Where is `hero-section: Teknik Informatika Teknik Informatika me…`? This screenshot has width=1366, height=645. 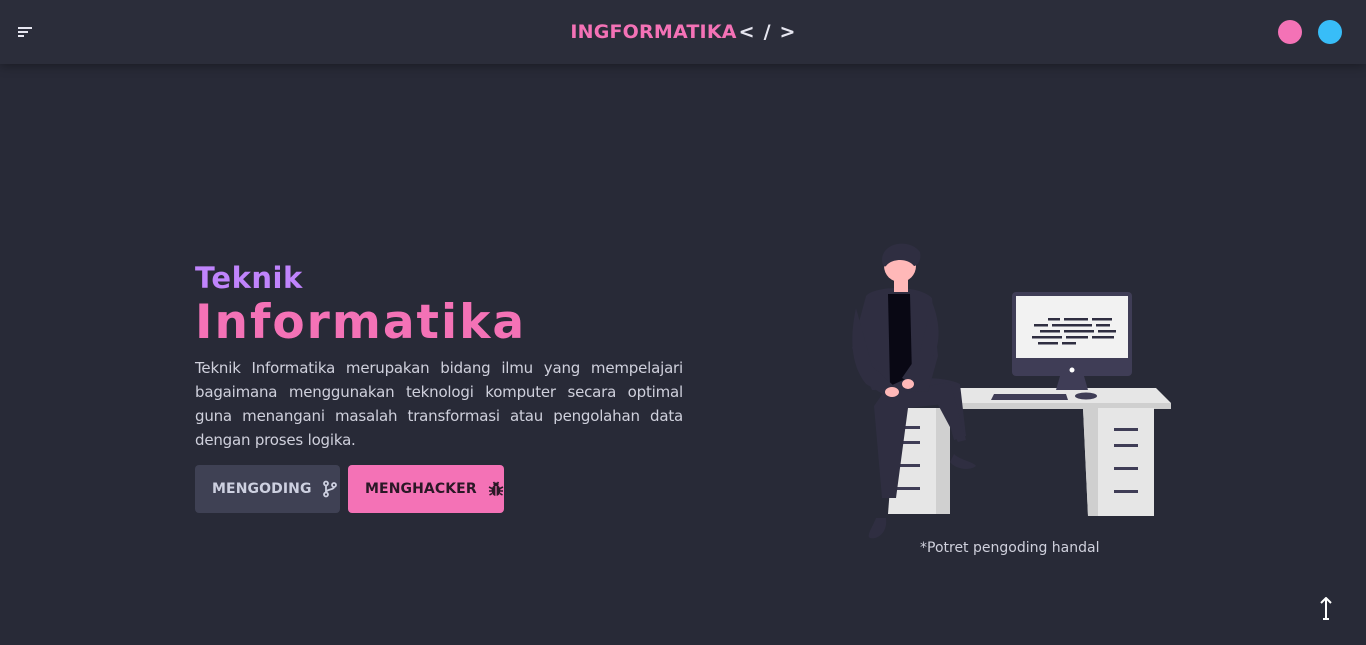
hero-section: Teknik Informatika Teknik Informatika me… is located at coordinates (439, 357).